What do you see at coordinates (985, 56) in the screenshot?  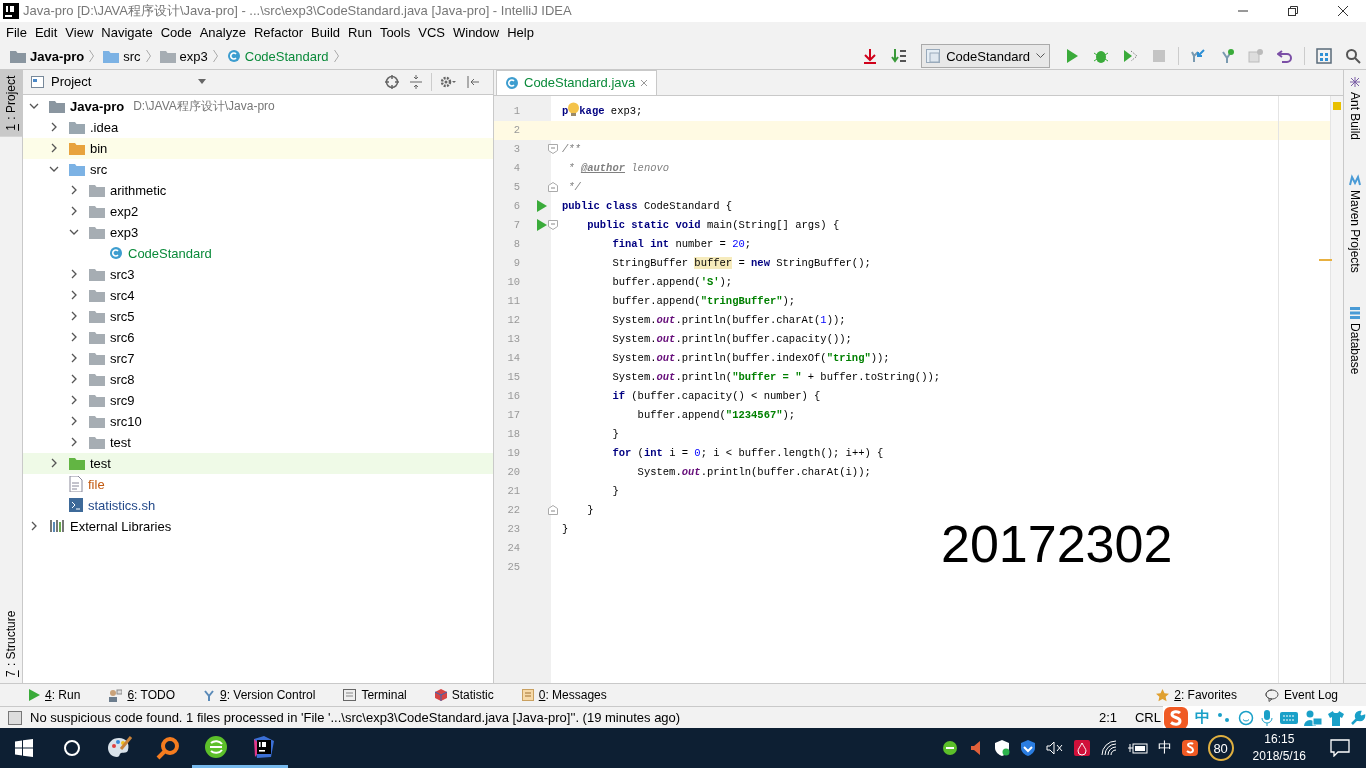 I see `run-configuration-dropdown: CodeStandard` at bounding box center [985, 56].